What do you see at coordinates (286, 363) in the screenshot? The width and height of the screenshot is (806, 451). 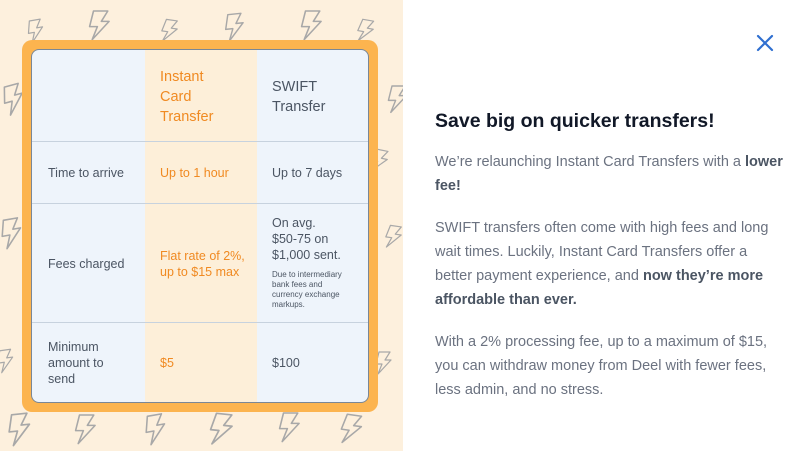 I see `swift-minimum-value: $100` at bounding box center [286, 363].